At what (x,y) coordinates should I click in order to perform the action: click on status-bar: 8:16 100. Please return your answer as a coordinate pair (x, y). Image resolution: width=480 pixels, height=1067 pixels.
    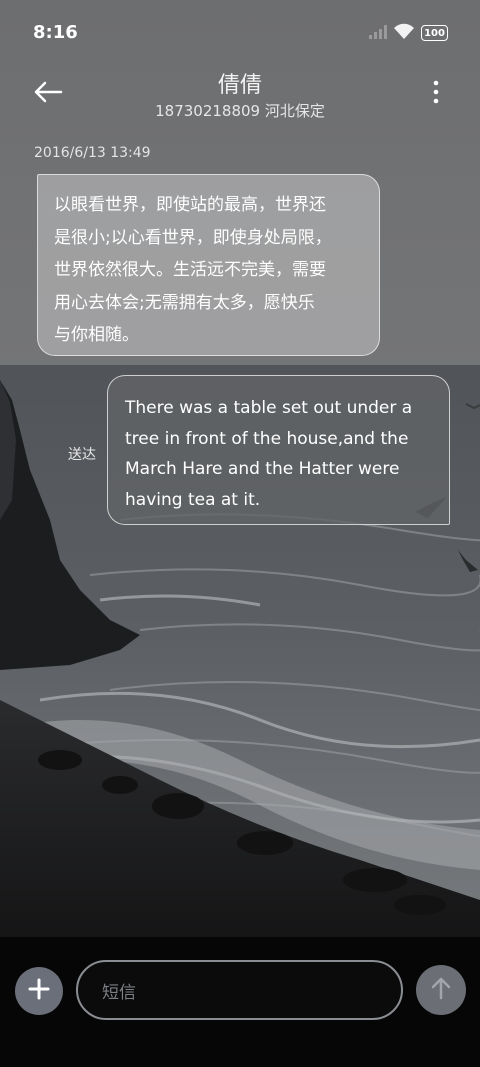
    Looking at the image, I should click on (240, 34).